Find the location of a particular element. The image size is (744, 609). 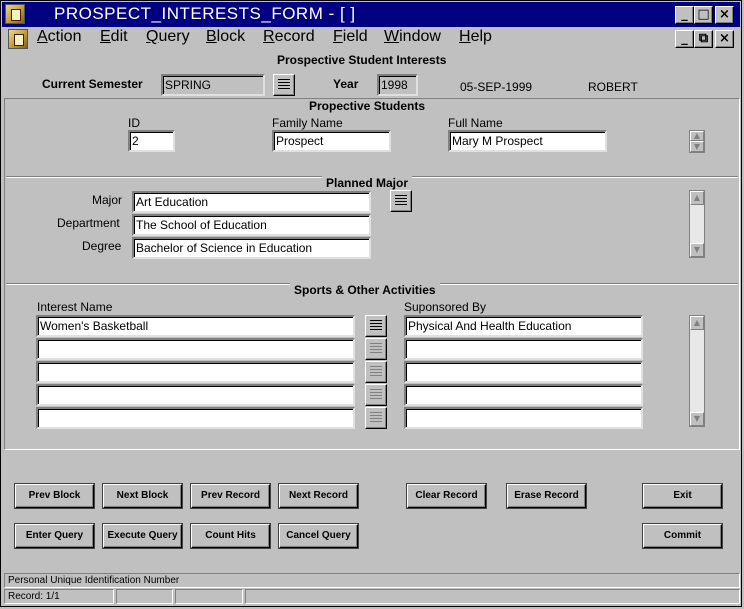

cancel-query-button: Cancel Query is located at coordinates (318, 536).